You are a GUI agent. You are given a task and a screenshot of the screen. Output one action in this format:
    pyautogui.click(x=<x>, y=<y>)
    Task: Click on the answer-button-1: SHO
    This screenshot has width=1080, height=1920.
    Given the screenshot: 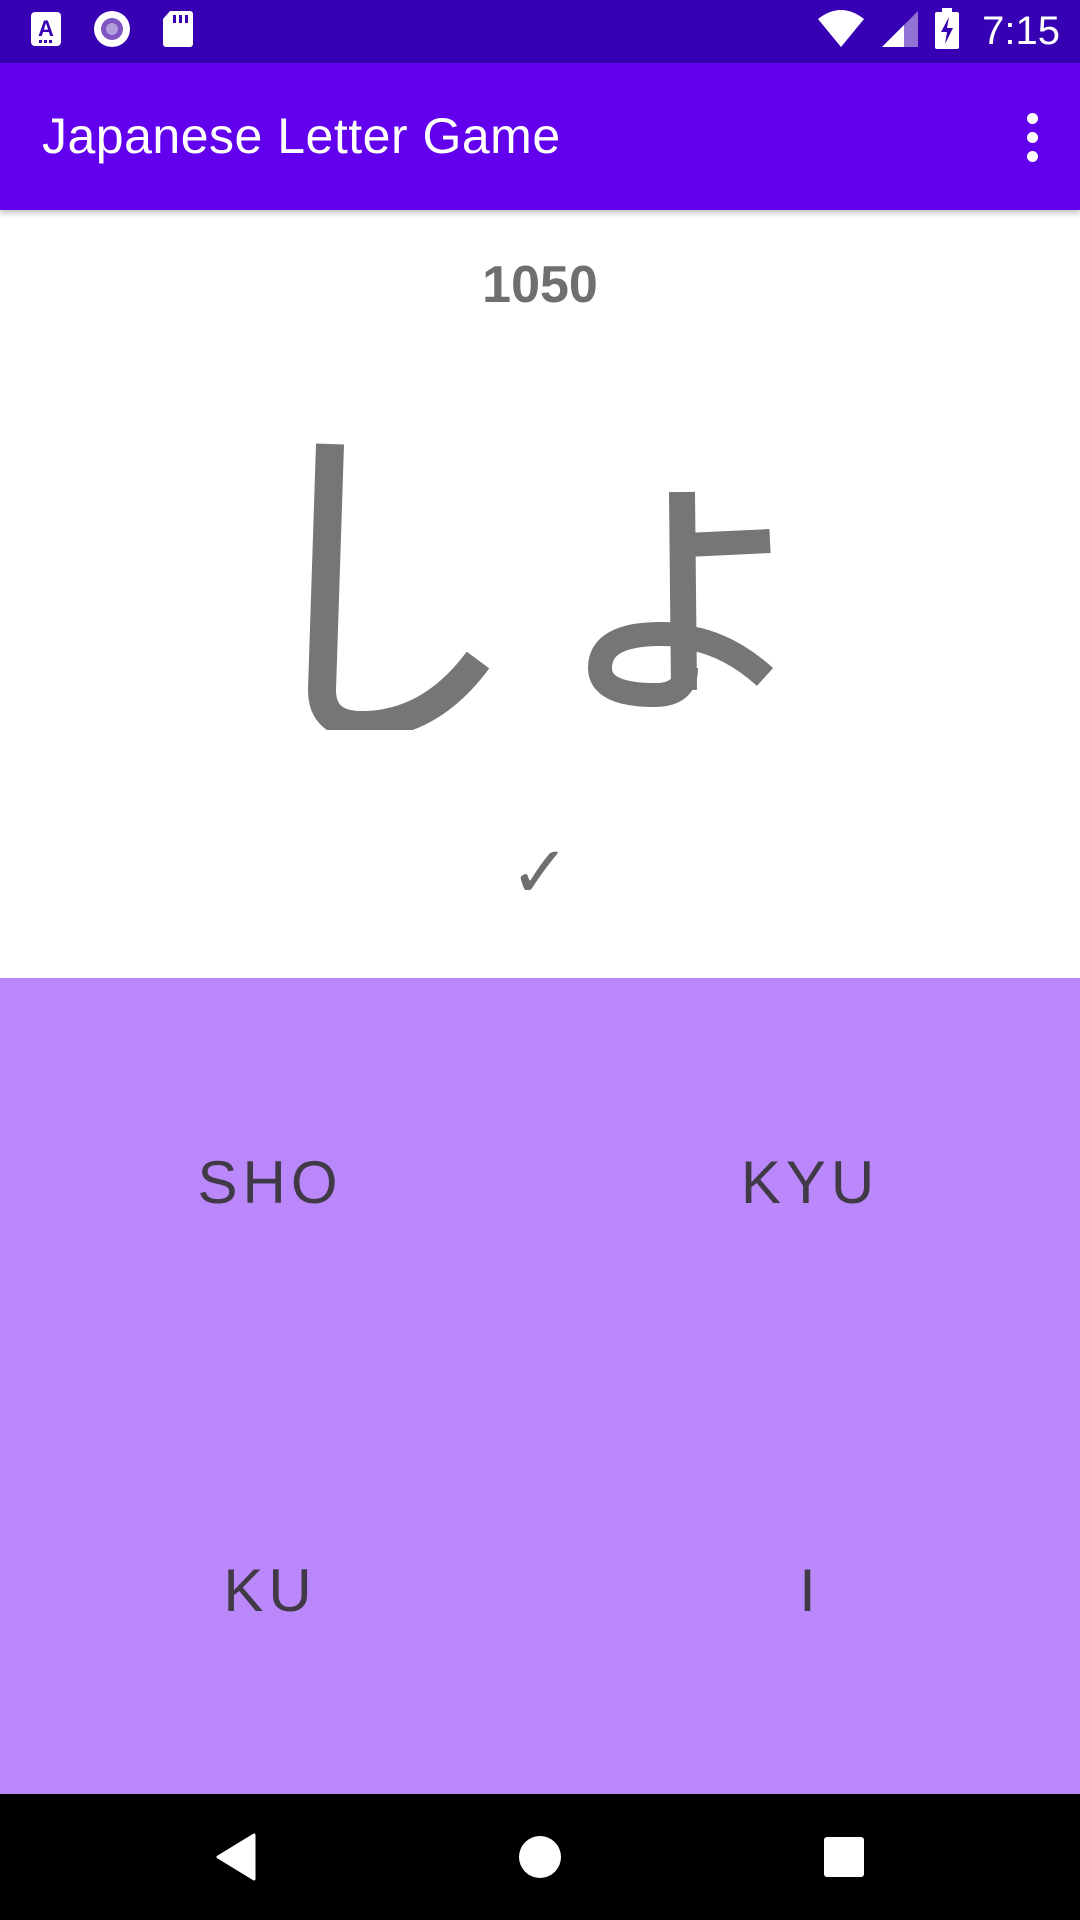 What is the action you would take?
    pyautogui.click(x=270, y=1182)
    